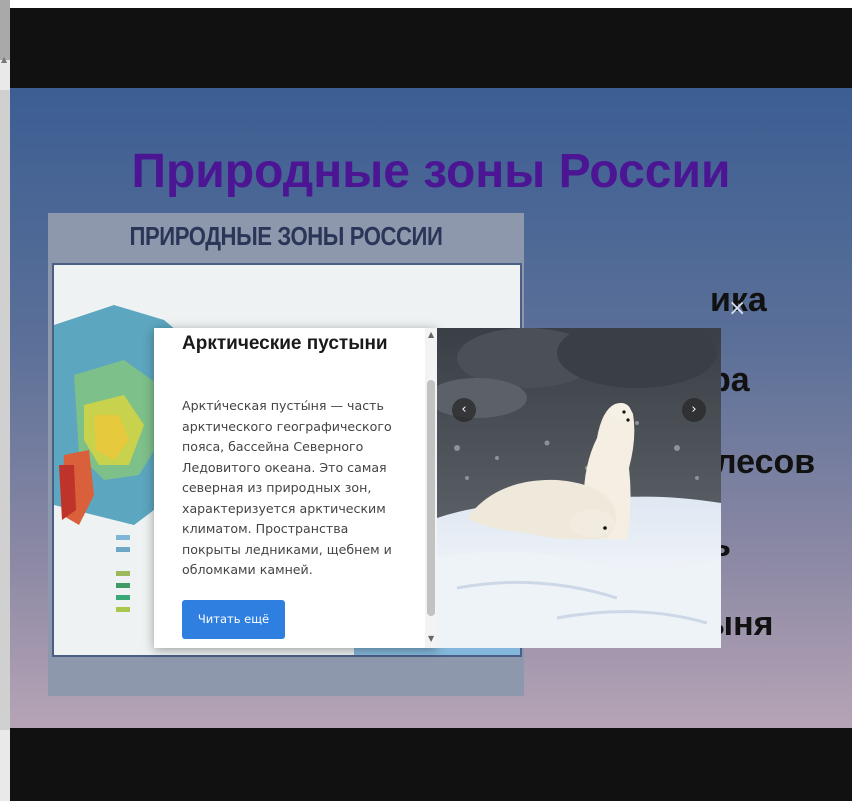 Image resolution: width=852 pixels, height=801 pixels. Describe the element at coordinates (285, 343) in the screenshot. I see `popup-title: Арктические пустыни` at that location.